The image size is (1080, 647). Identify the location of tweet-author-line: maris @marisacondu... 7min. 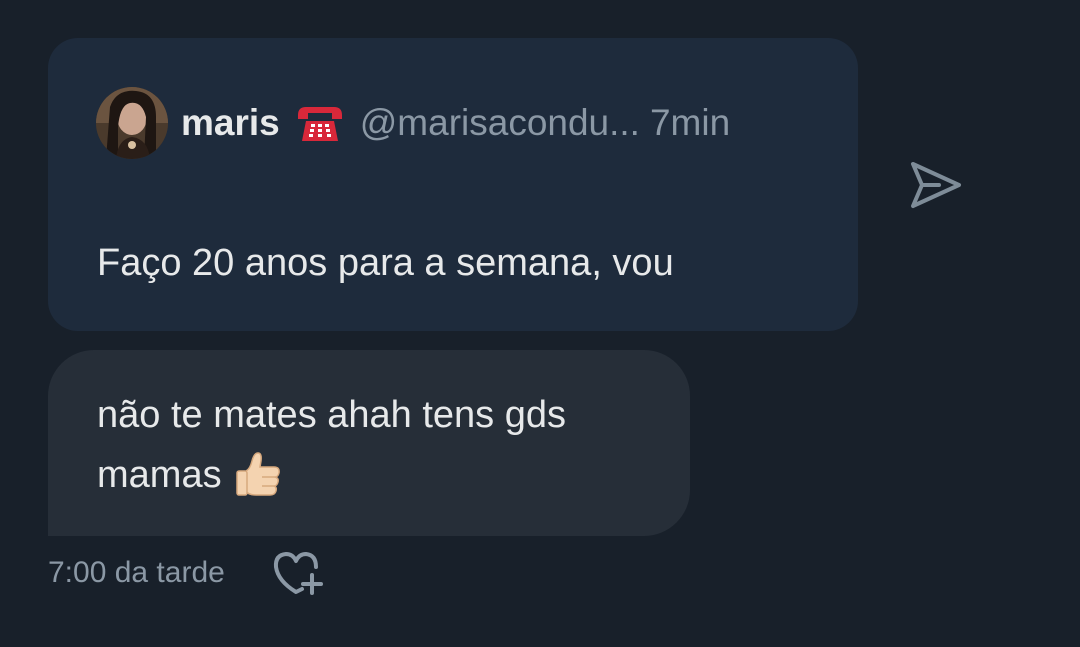
(455, 123).